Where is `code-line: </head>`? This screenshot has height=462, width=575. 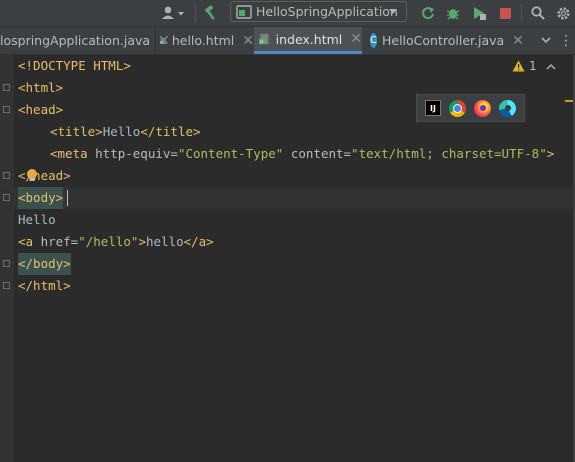
code-line: </head> is located at coordinates (287, 176).